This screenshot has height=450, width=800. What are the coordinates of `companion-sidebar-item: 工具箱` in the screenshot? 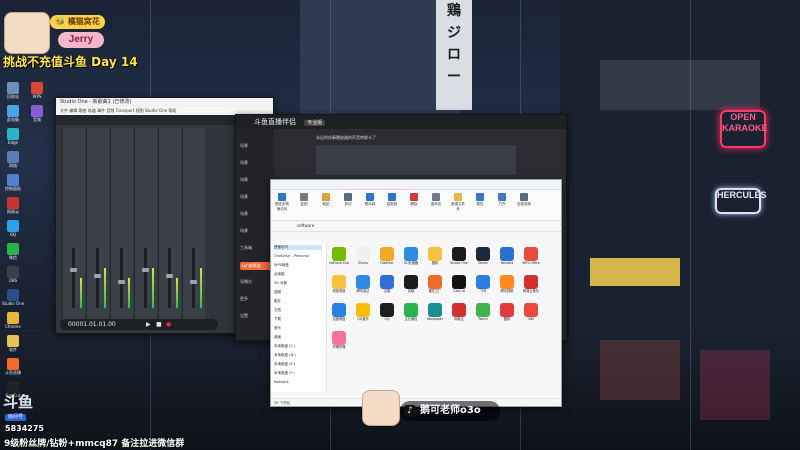 It's located at (256, 248).